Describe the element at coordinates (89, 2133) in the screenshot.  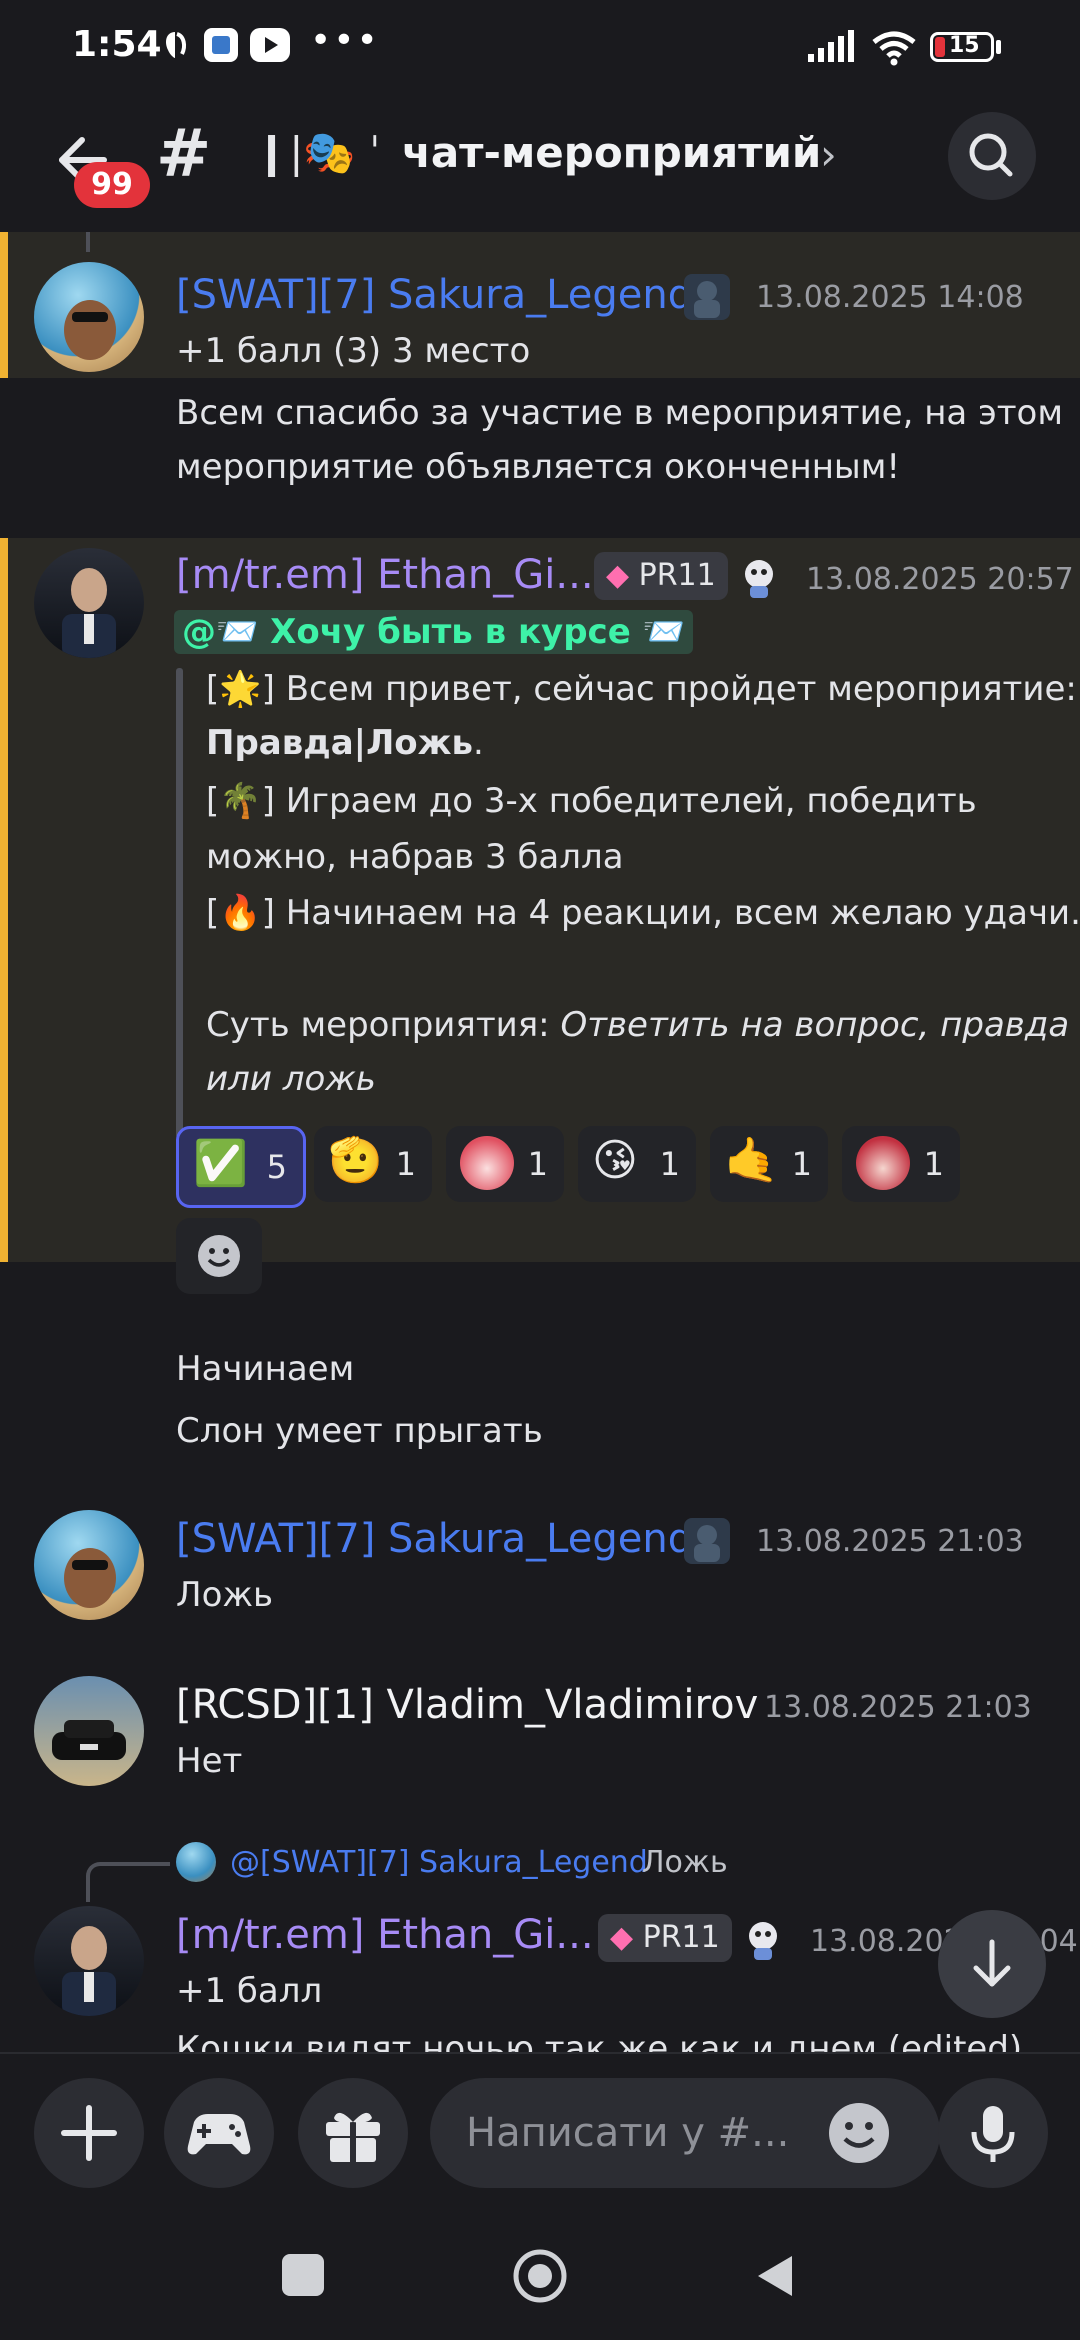
I see `attach-button` at that location.